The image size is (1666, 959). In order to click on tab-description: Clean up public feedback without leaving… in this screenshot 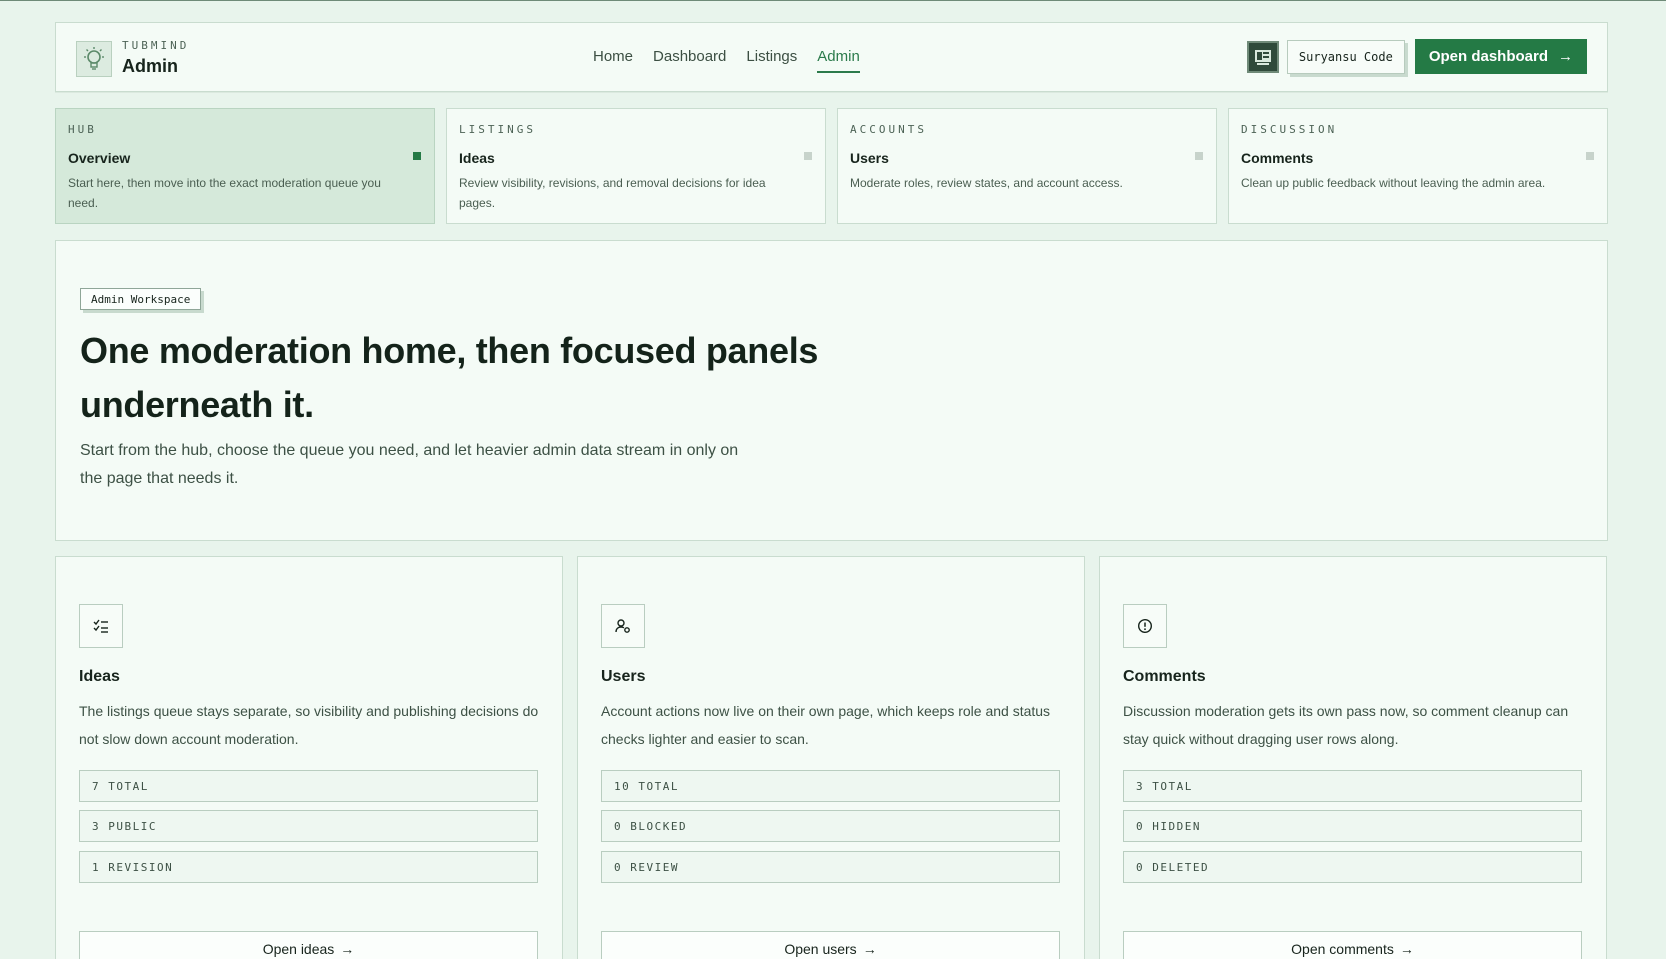, I will do `click(1393, 183)`.